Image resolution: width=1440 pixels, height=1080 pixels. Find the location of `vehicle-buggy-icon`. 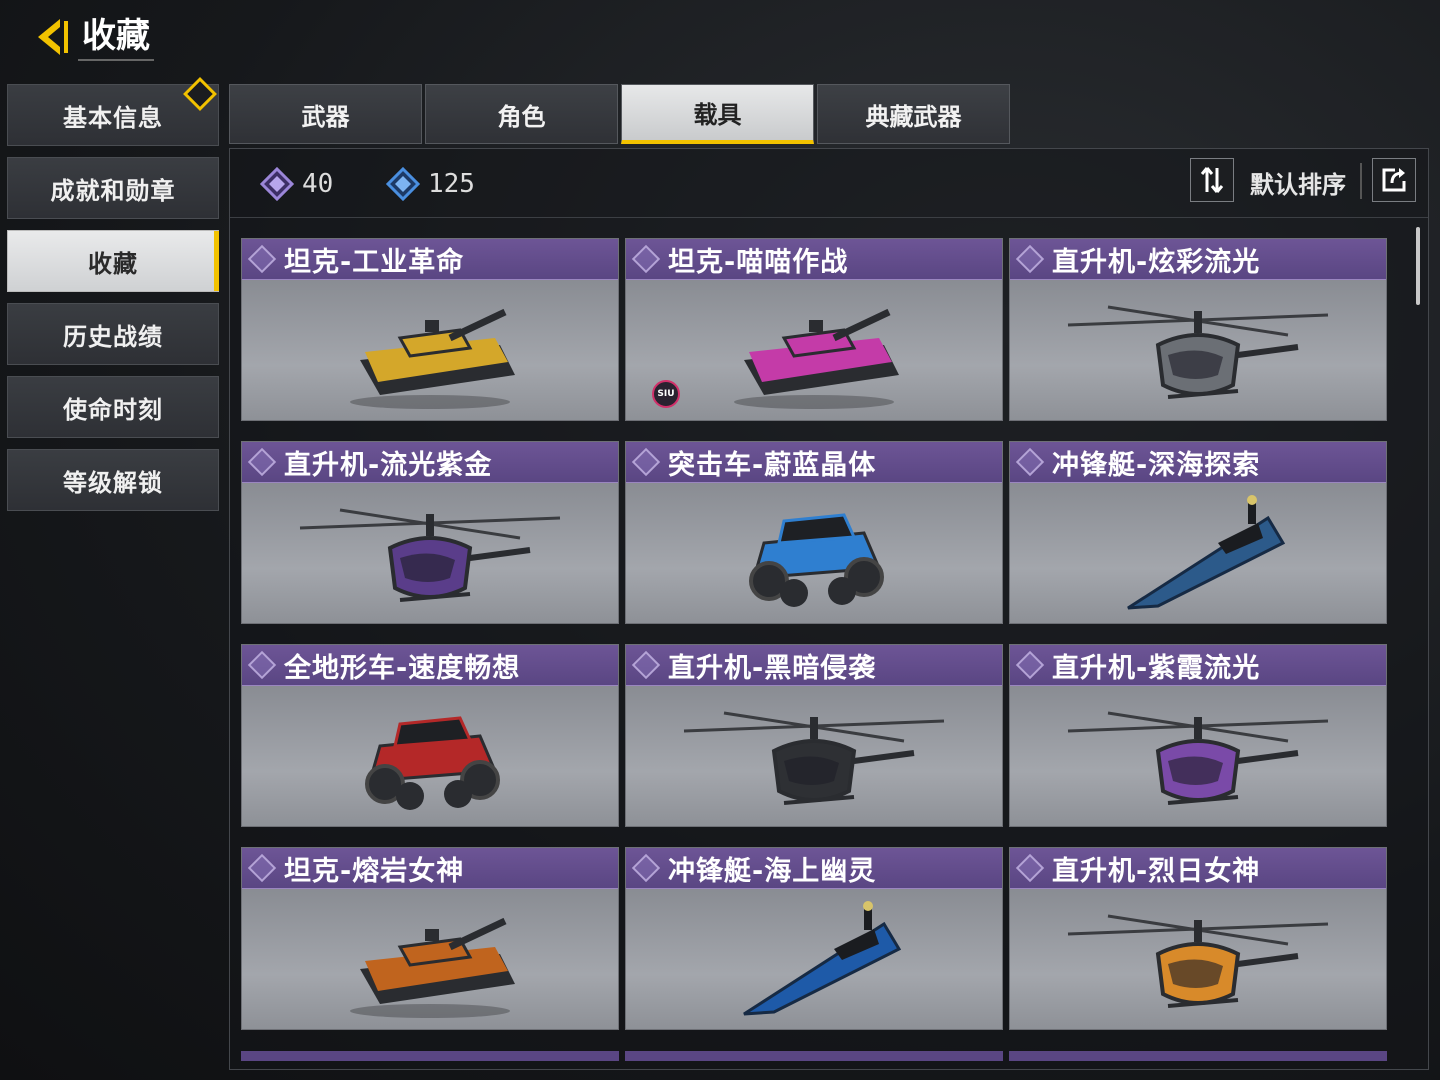

vehicle-buggy-icon is located at coordinates (814, 553).